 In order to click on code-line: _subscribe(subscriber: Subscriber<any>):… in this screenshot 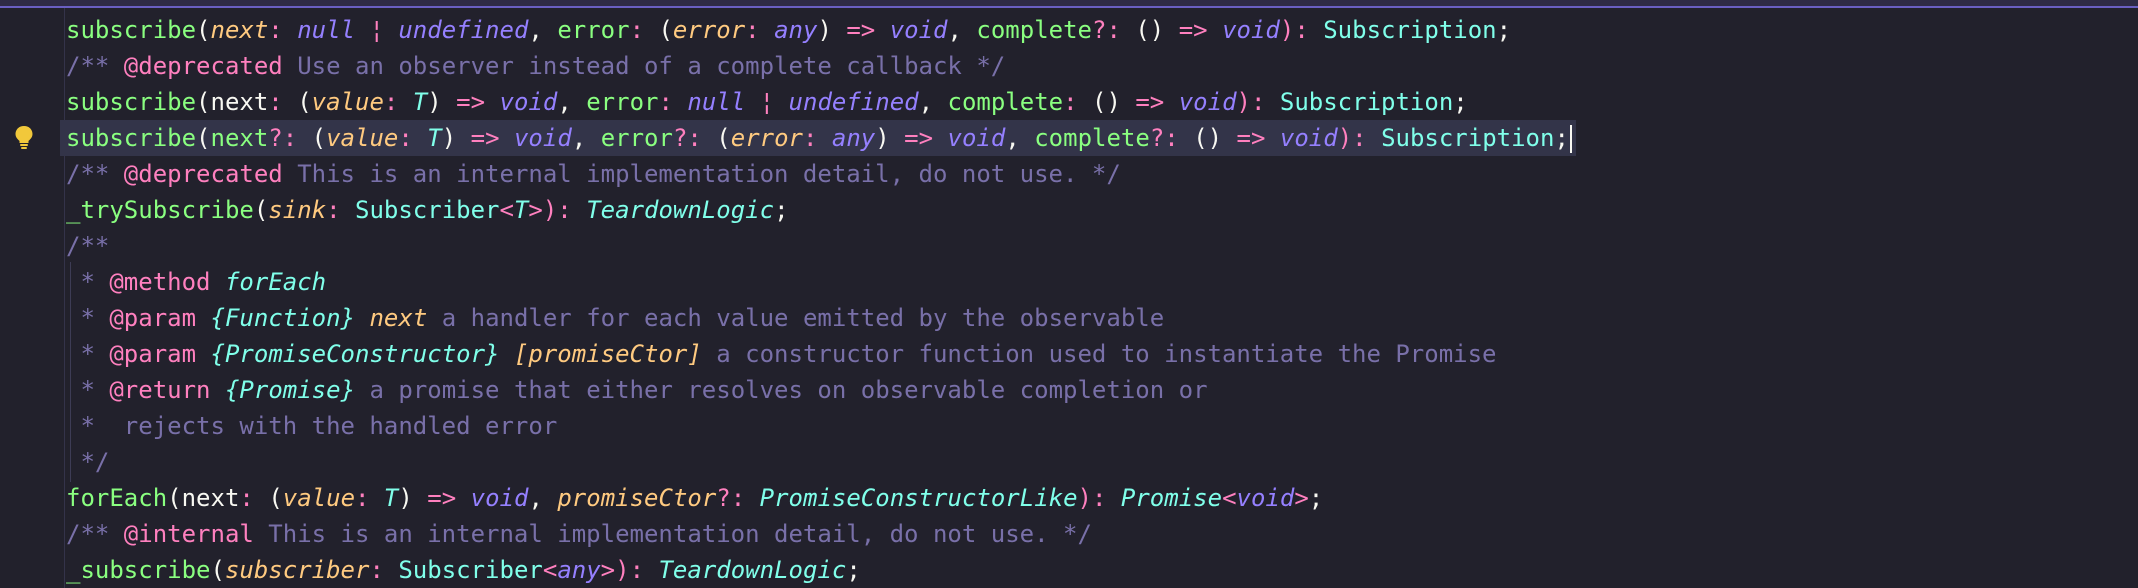, I will do `click(463, 570)`.